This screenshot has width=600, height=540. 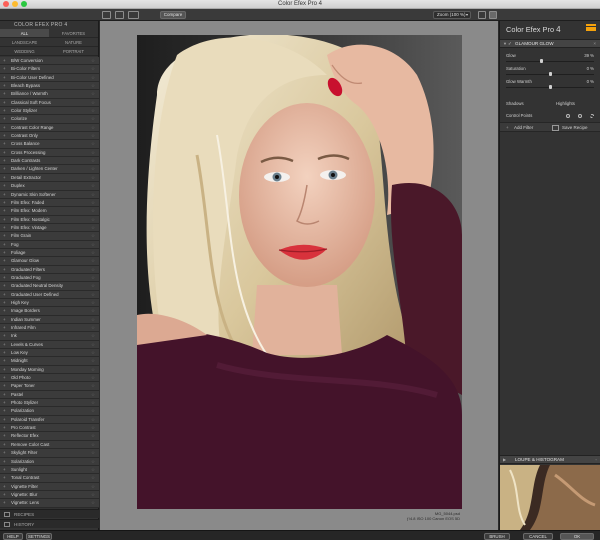 I want to click on filter-list-item: + Ink ☆, so click(x=49, y=336).